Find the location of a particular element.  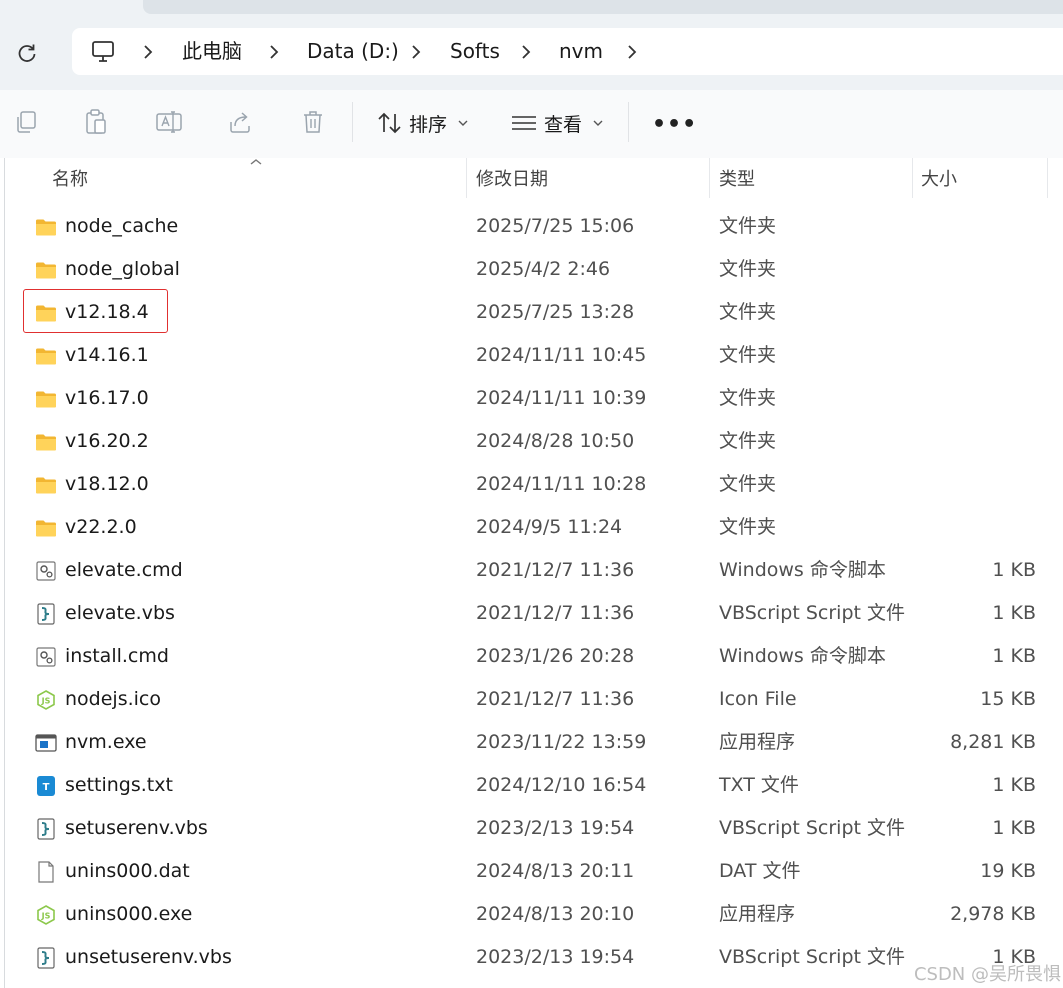

file-type: Icon File is located at coordinates (758, 699).